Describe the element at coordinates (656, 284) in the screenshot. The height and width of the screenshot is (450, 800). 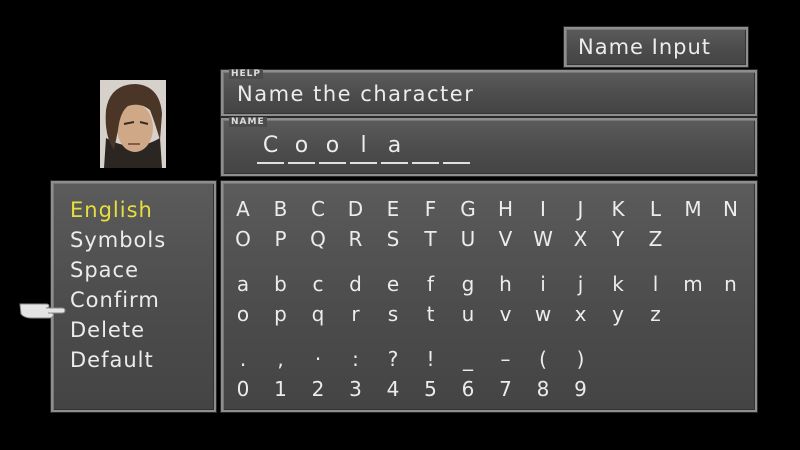
I see `char-key: l` at that location.